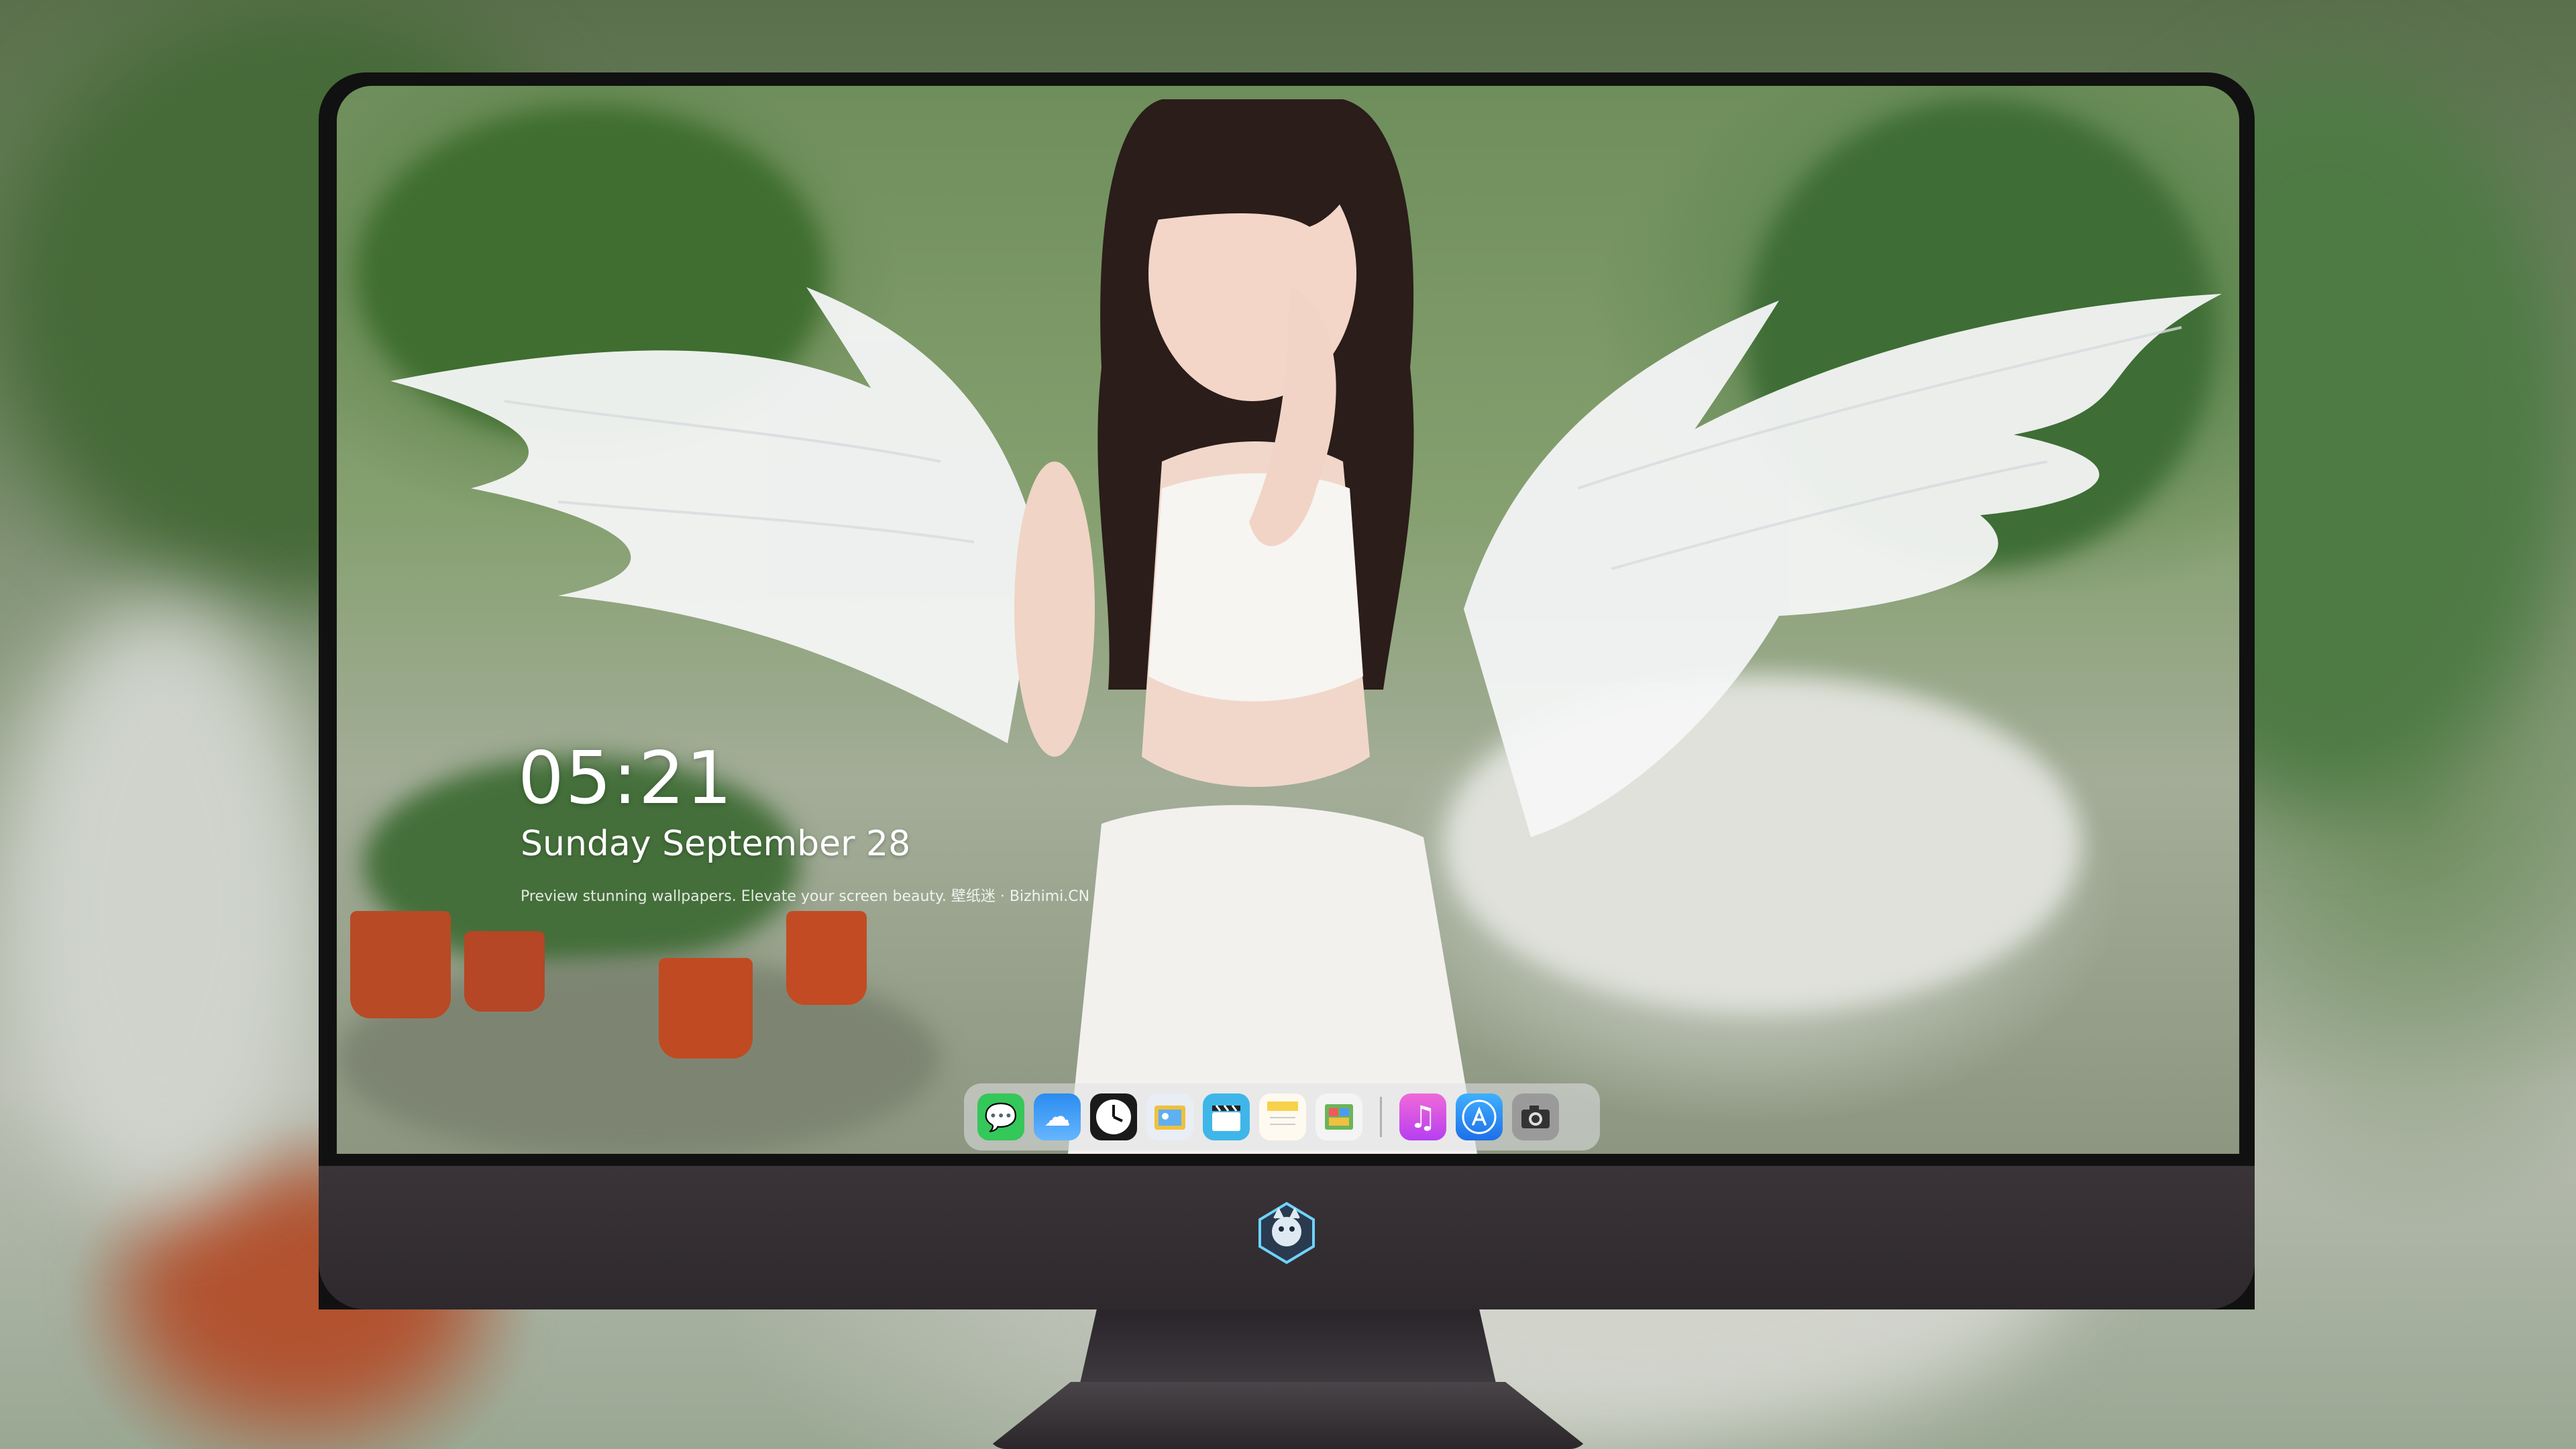 This screenshot has width=2576, height=1449. What do you see at coordinates (1339, 1116) in the screenshot?
I see `photos-icon` at bounding box center [1339, 1116].